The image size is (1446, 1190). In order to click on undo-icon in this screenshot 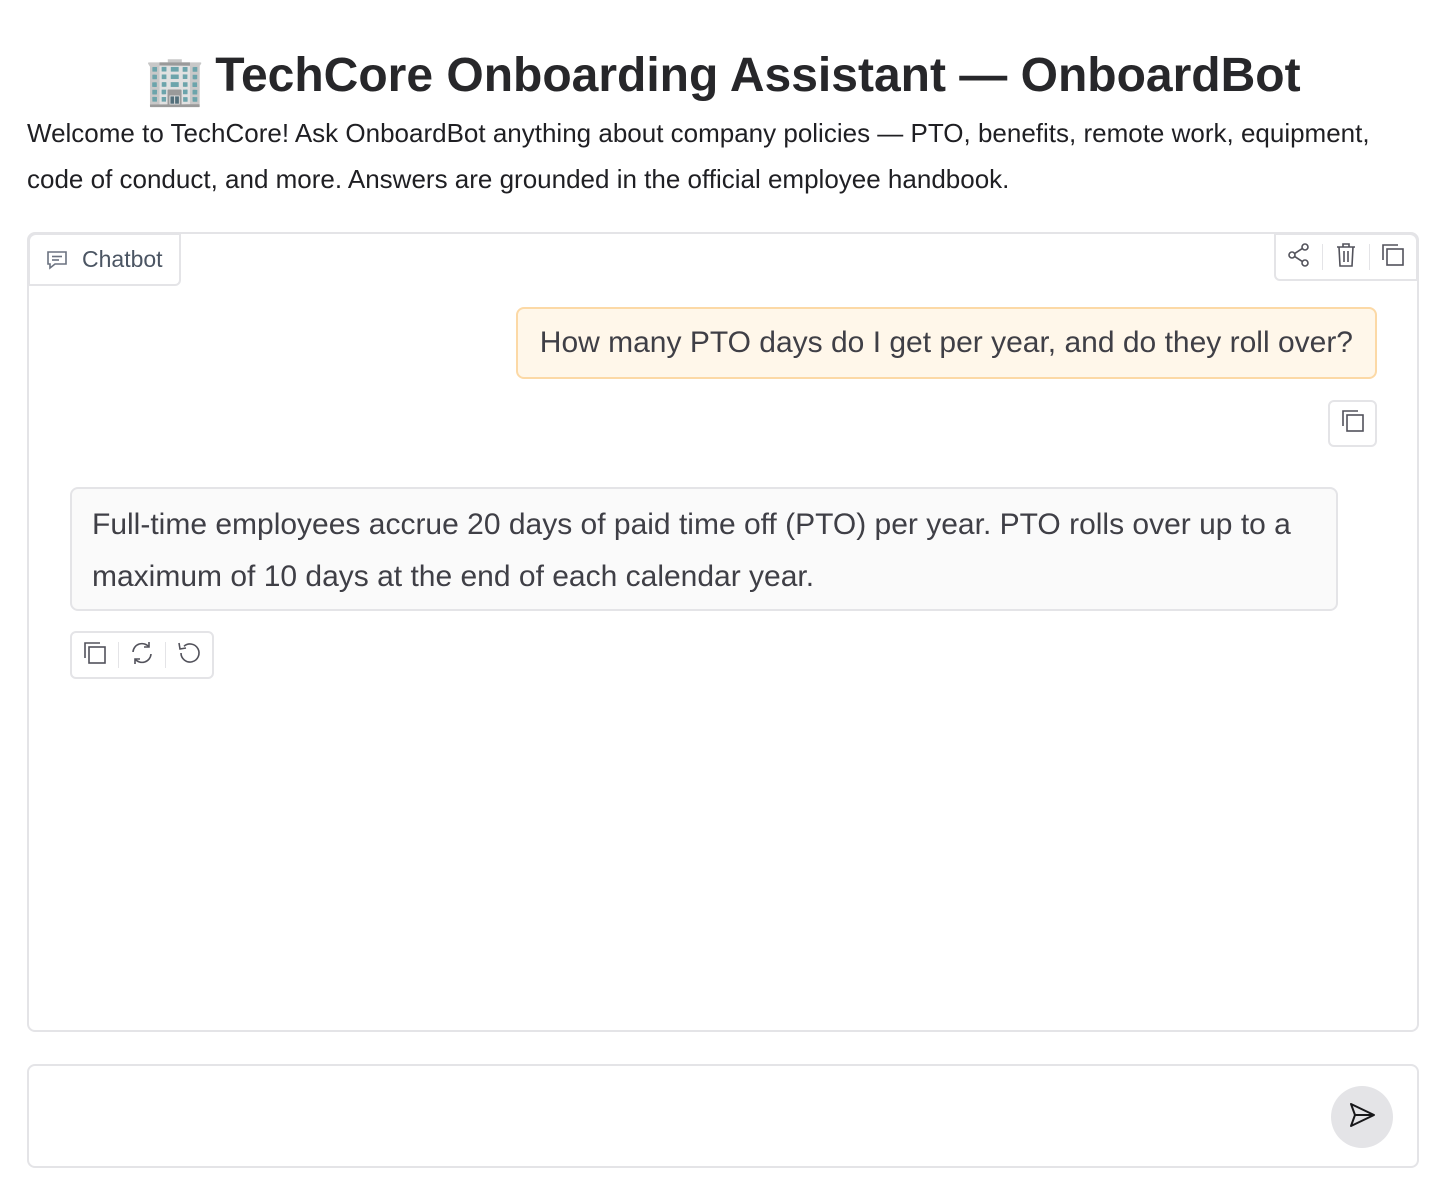, I will do `click(189, 655)`.